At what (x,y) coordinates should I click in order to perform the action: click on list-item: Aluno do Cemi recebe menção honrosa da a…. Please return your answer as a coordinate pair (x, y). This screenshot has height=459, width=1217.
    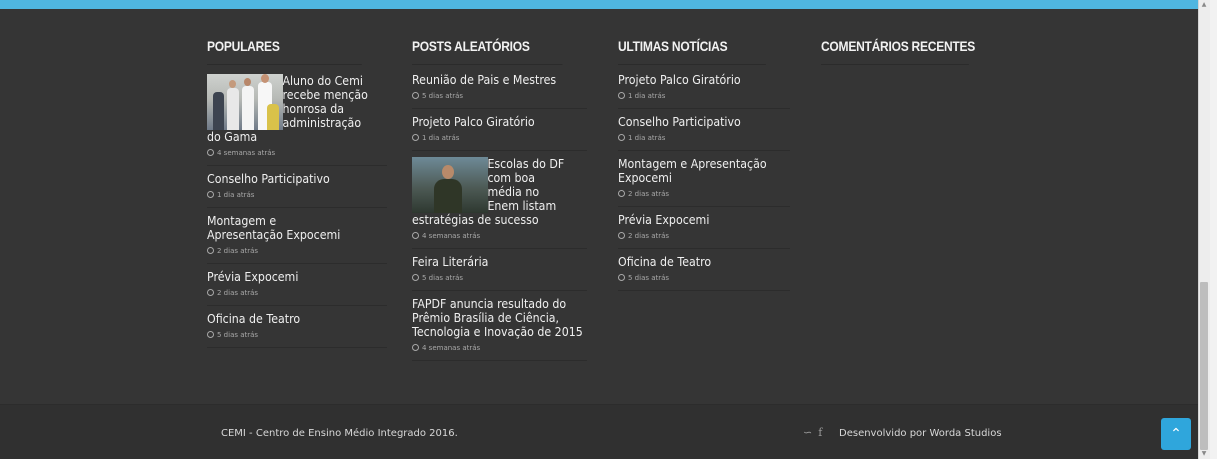
    Looking at the image, I should click on (297, 120).